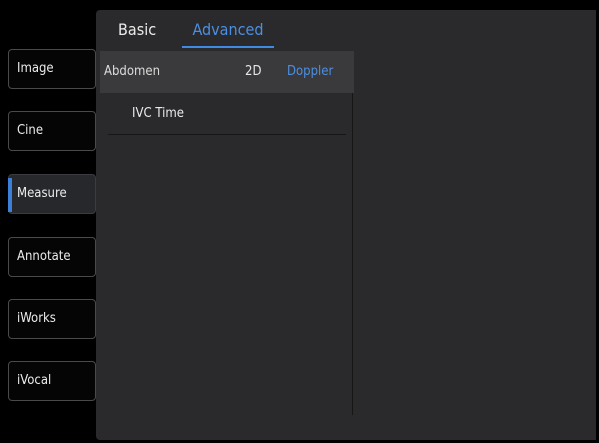 Image resolution: width=599 pixels, height=443 pixels. I want to click on nav-button-image: Image, so click(52, 69).